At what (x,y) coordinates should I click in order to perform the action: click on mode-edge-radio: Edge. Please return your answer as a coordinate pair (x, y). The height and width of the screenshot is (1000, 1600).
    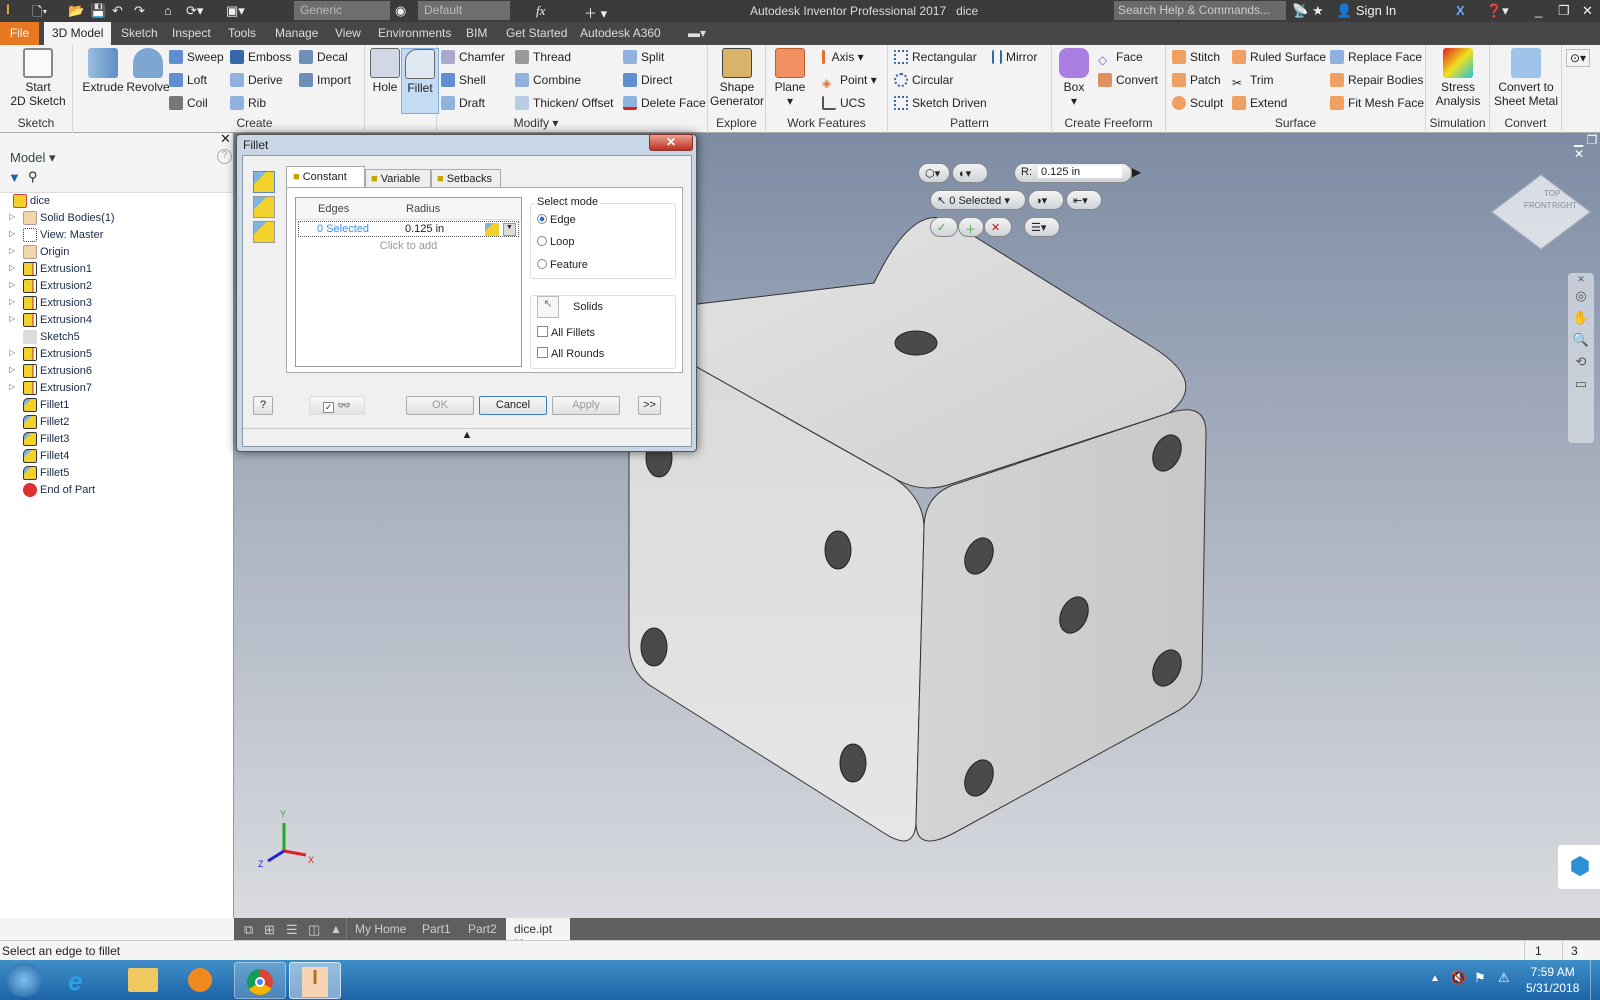
    Looking at the image, I should click on (556, 220).